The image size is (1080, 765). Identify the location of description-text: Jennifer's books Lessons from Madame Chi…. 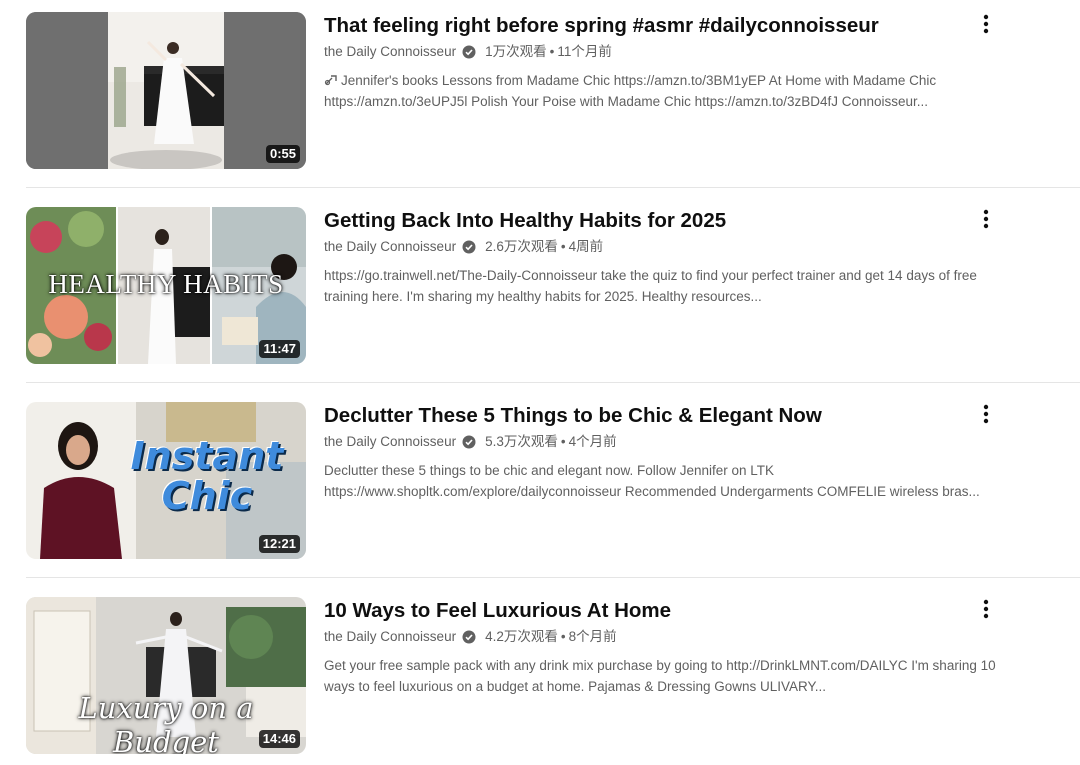
(639, 80).